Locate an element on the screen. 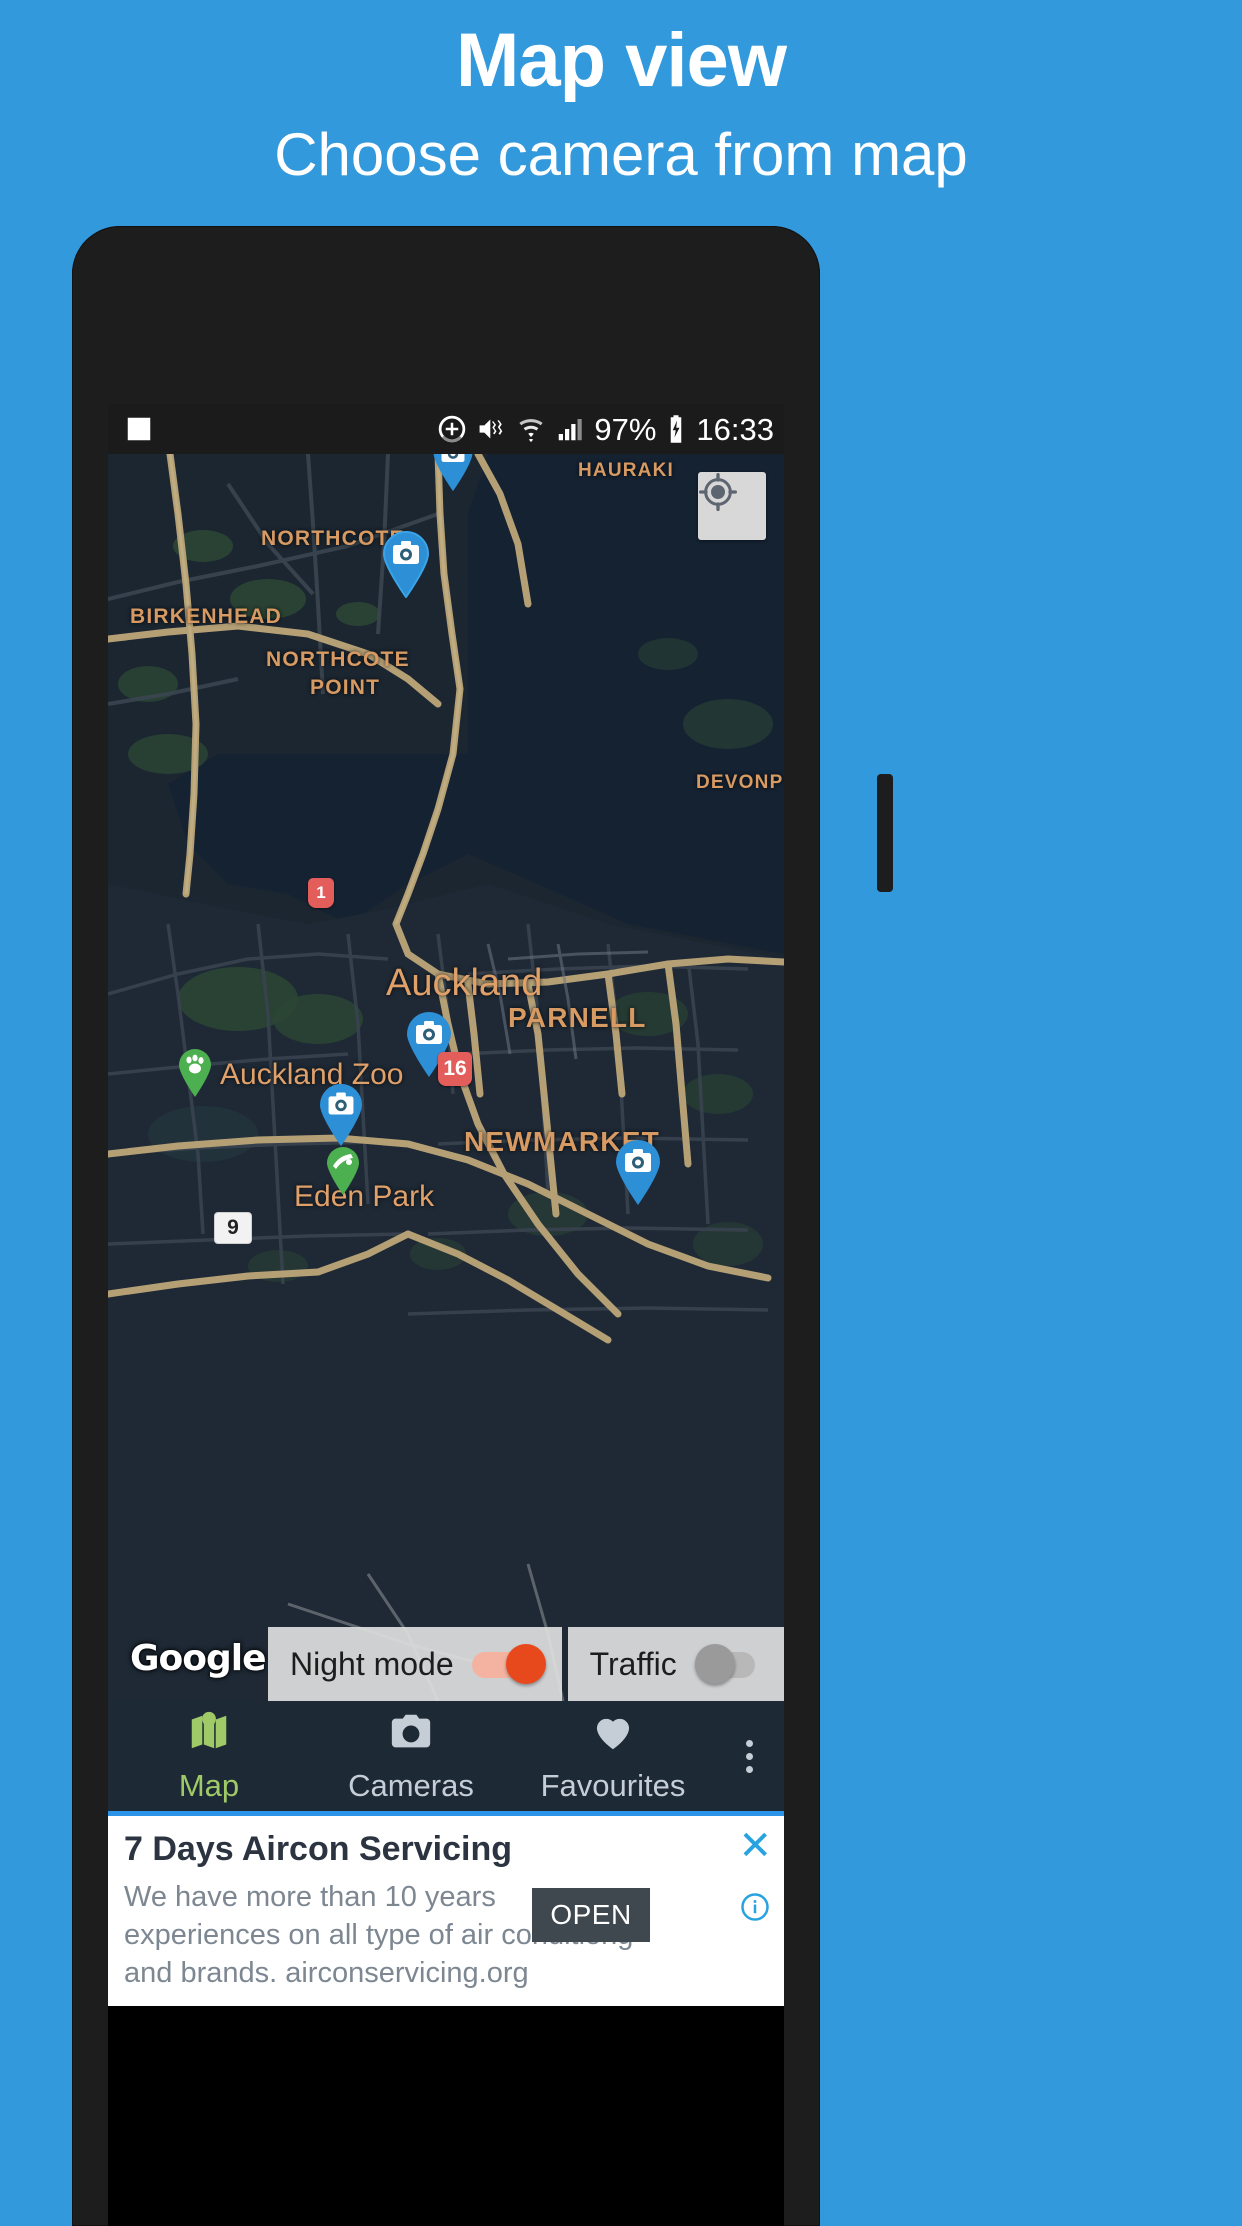 The width and height of the screenshot is (1242, 2226). map-toggles: Night mode Traffic is located at coordinates (526, 1664).